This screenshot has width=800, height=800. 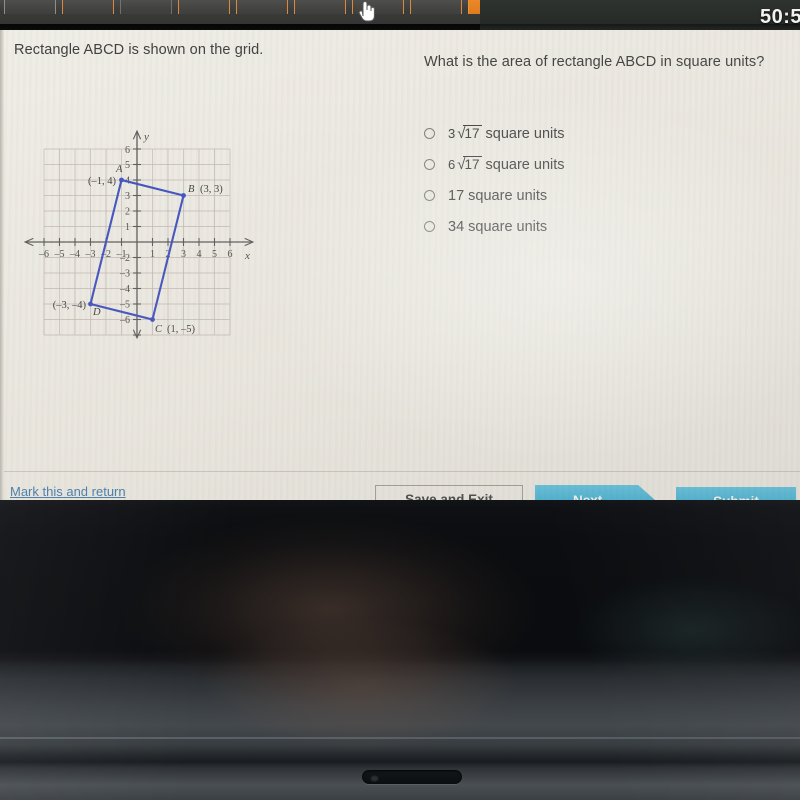 What do you see at coordinates (456, 195) in the screenshot?
I see `choice-value-2: 17` at bounding box center [456, 195].